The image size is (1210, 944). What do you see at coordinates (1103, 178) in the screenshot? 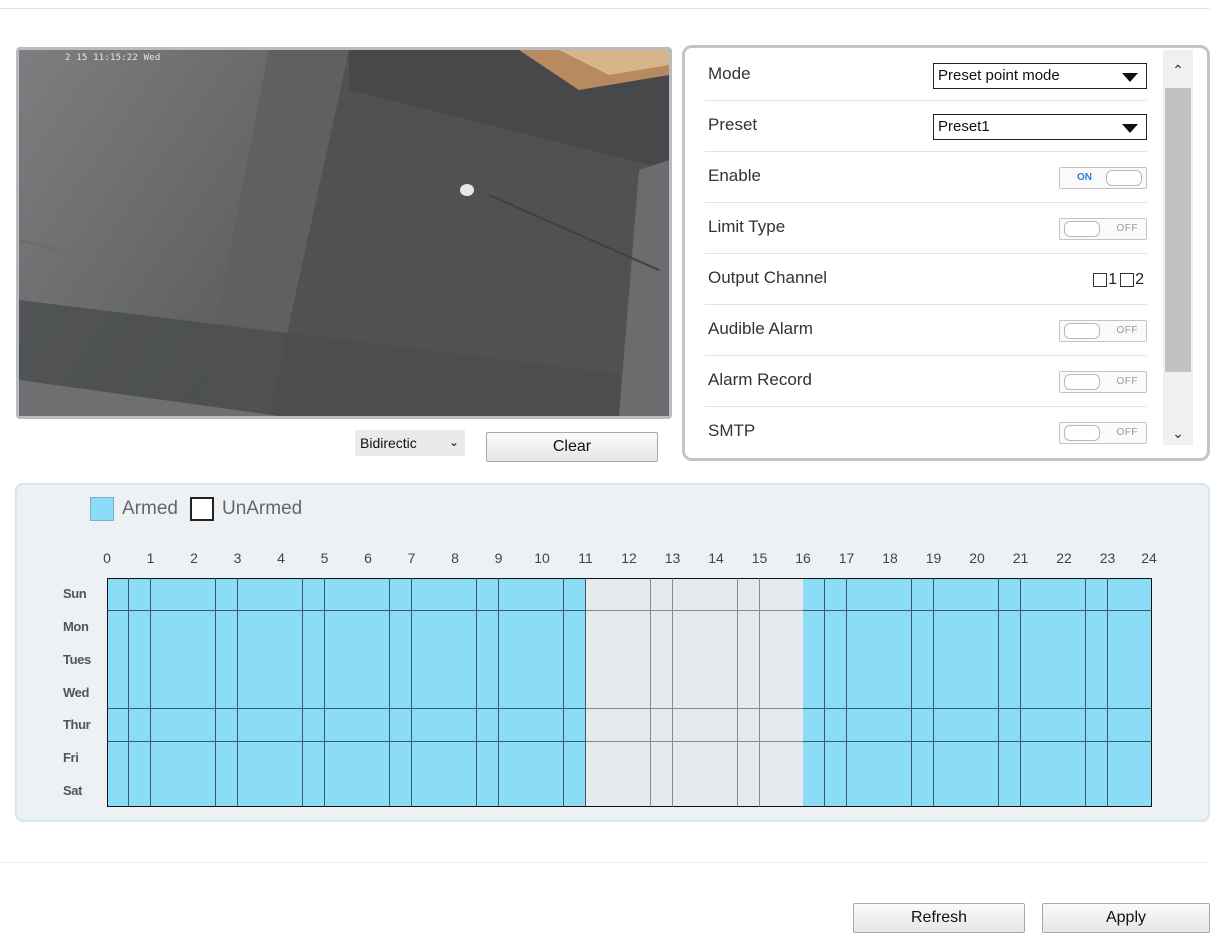
I see `enable-toggle: ON` at bounding box center [1103, 178].